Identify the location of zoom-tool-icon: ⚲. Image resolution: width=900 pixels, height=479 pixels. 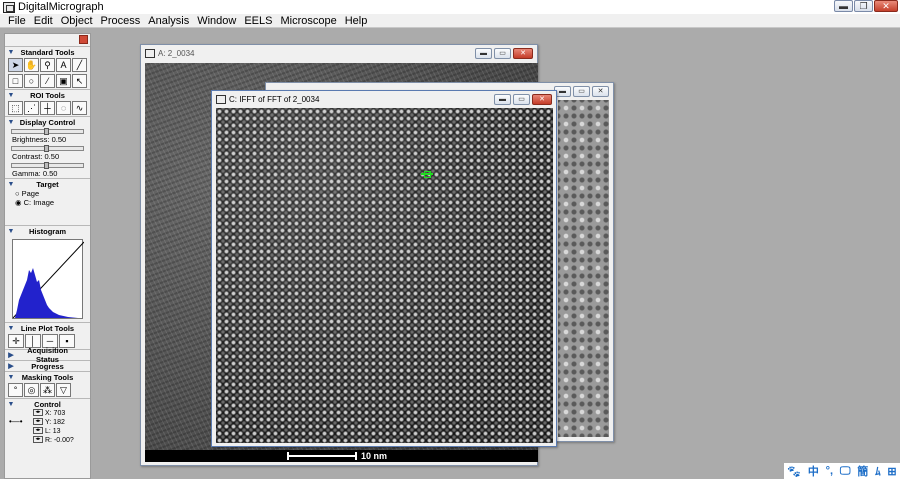
(47, 65).